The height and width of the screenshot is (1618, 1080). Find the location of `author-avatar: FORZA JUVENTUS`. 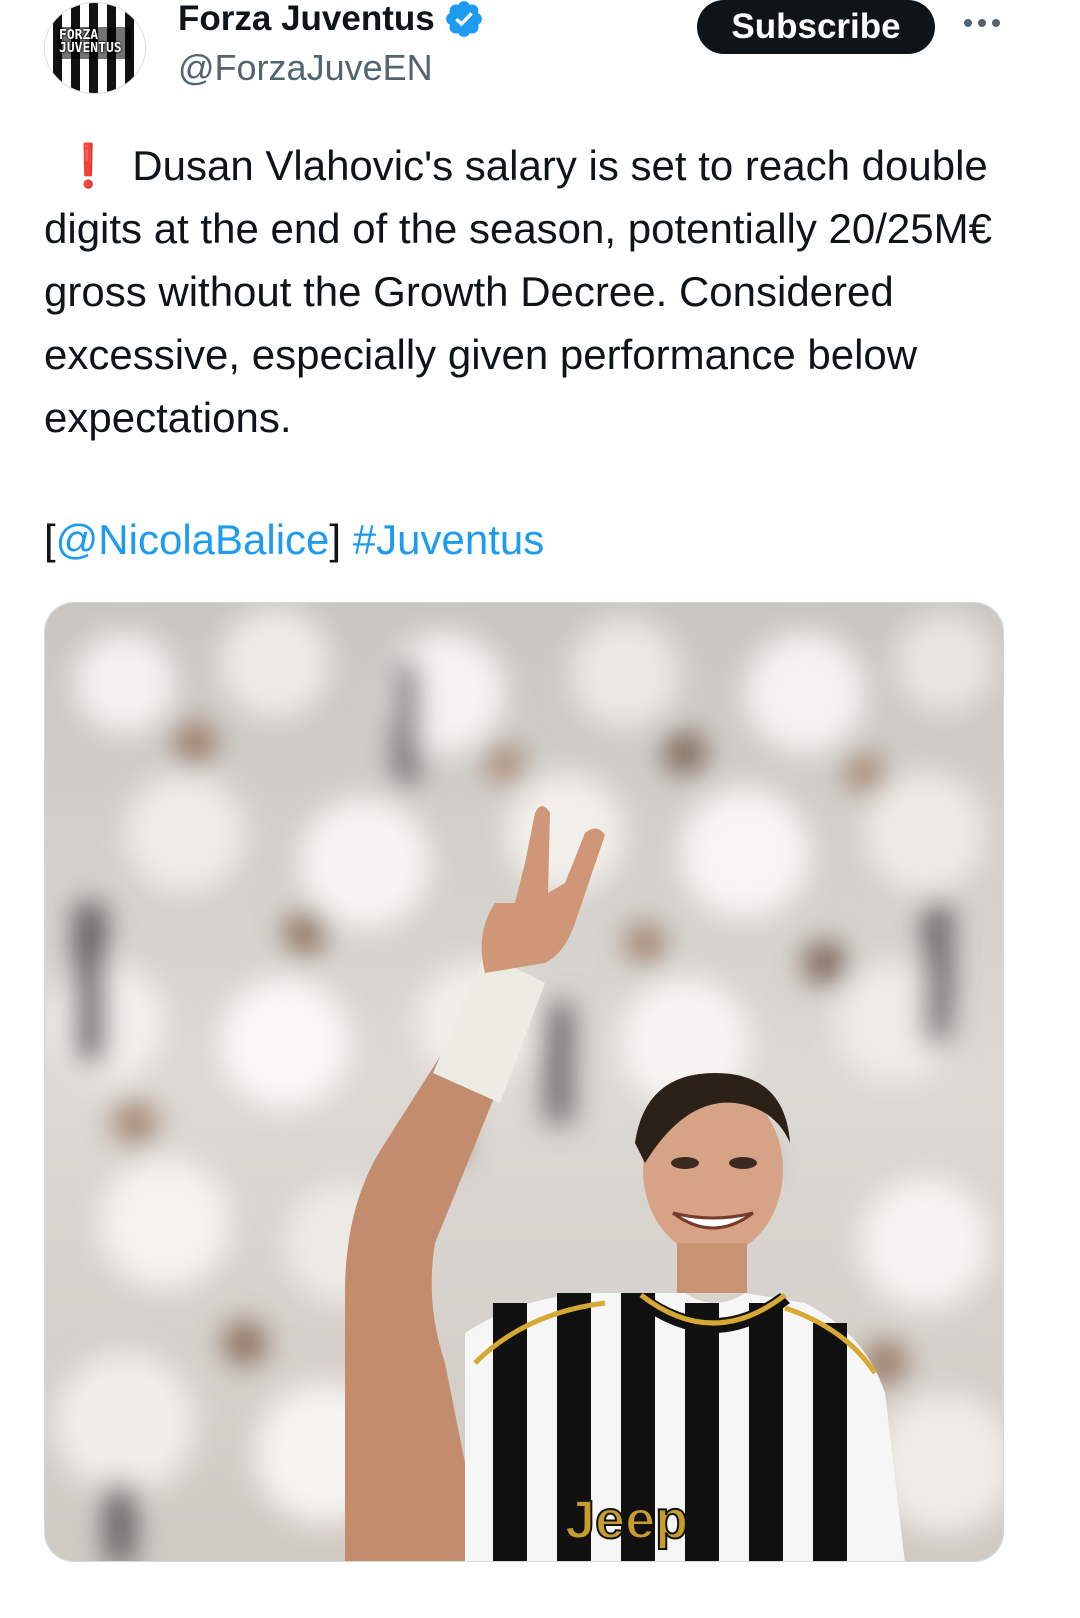

author-avatar: FORZA JUVENTUS is located at coordinates (95, 48).